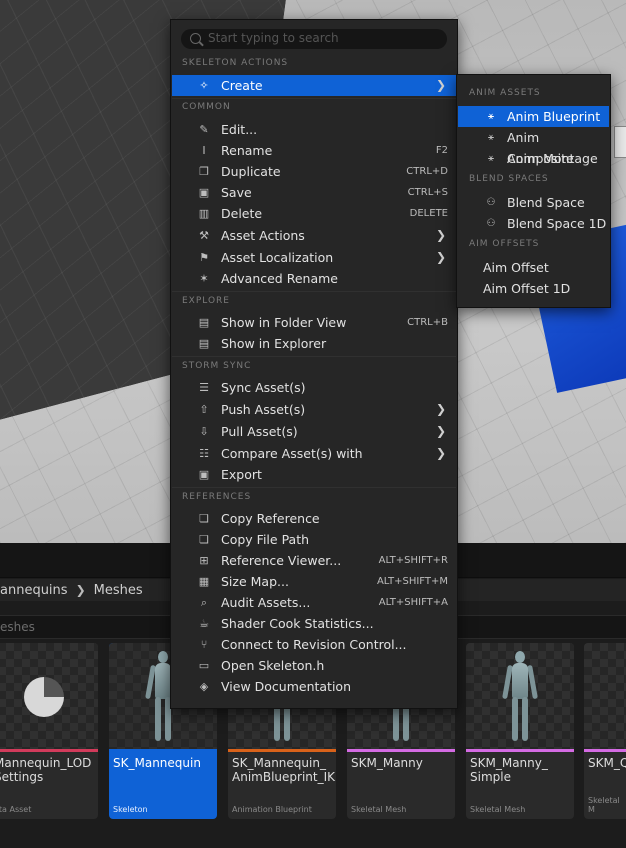 The width and height of the screenshot is (626, 848). I want to click on menu-item-rename: I Rename F2, so click(314, 150).